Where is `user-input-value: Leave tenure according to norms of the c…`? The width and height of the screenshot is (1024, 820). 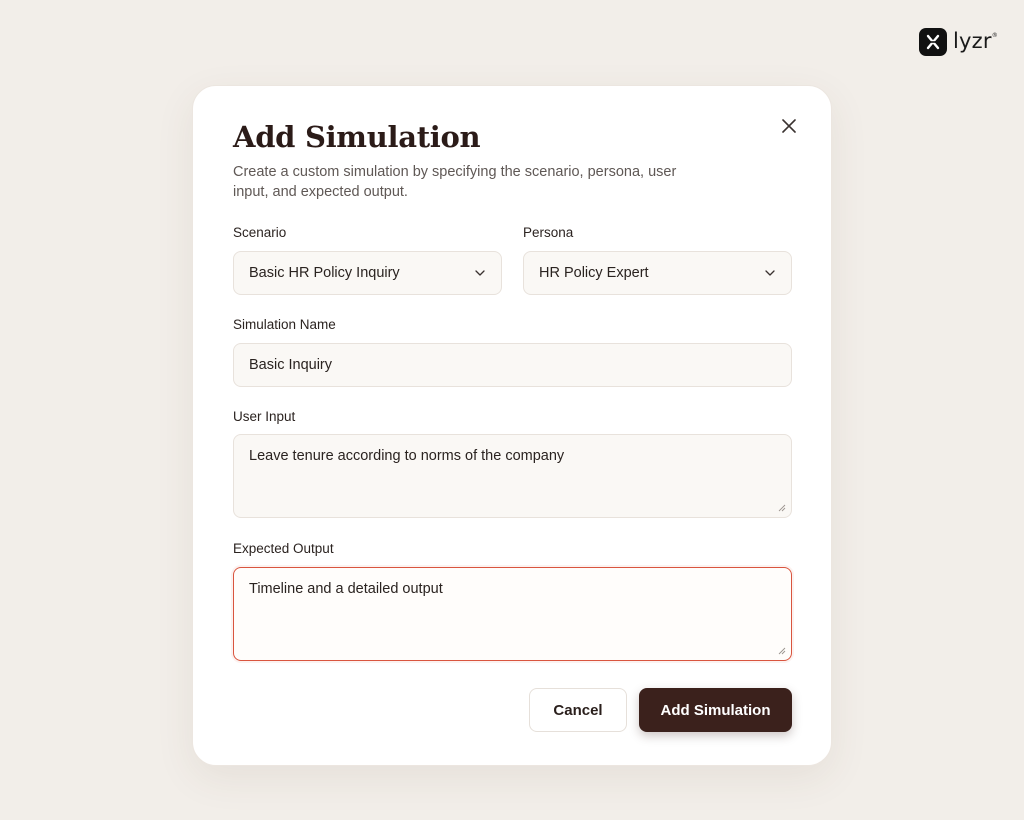 user-input-value: Leave tenure according to norms of the c… is located at coordinates (407, 456).